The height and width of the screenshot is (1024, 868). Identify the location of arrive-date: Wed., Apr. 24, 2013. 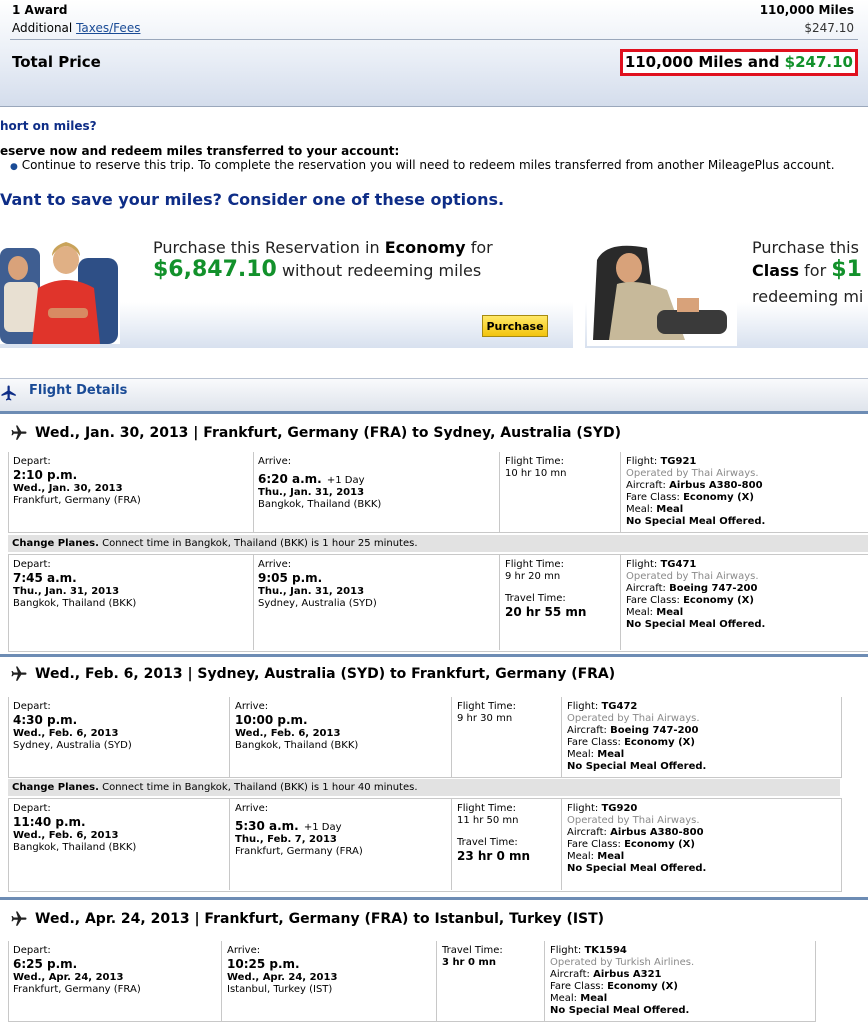
(282, 977).